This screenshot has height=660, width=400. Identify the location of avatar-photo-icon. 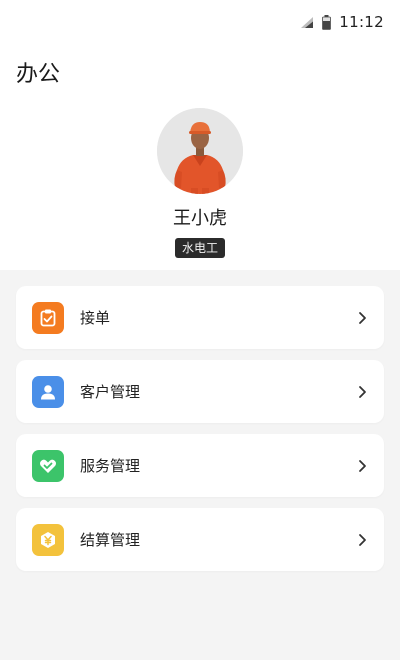
(200, 151).